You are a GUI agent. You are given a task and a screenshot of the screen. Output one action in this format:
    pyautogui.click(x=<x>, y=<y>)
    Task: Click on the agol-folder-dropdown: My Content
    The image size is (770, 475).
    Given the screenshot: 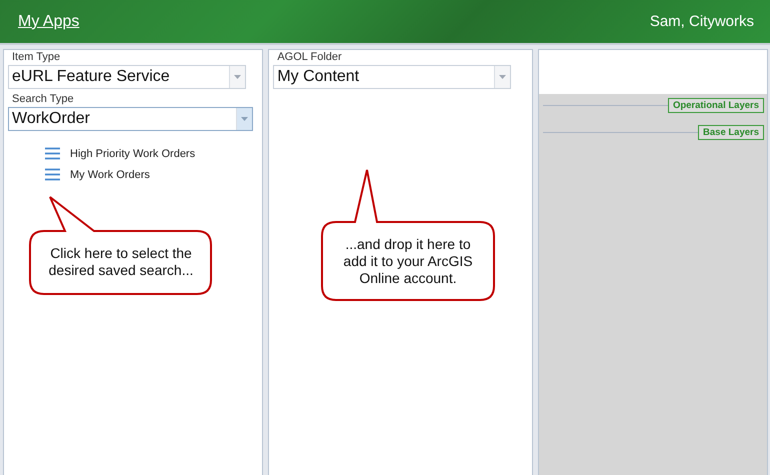 What is the action you would take?
    pyautogui.click(x=392, y=77)
    